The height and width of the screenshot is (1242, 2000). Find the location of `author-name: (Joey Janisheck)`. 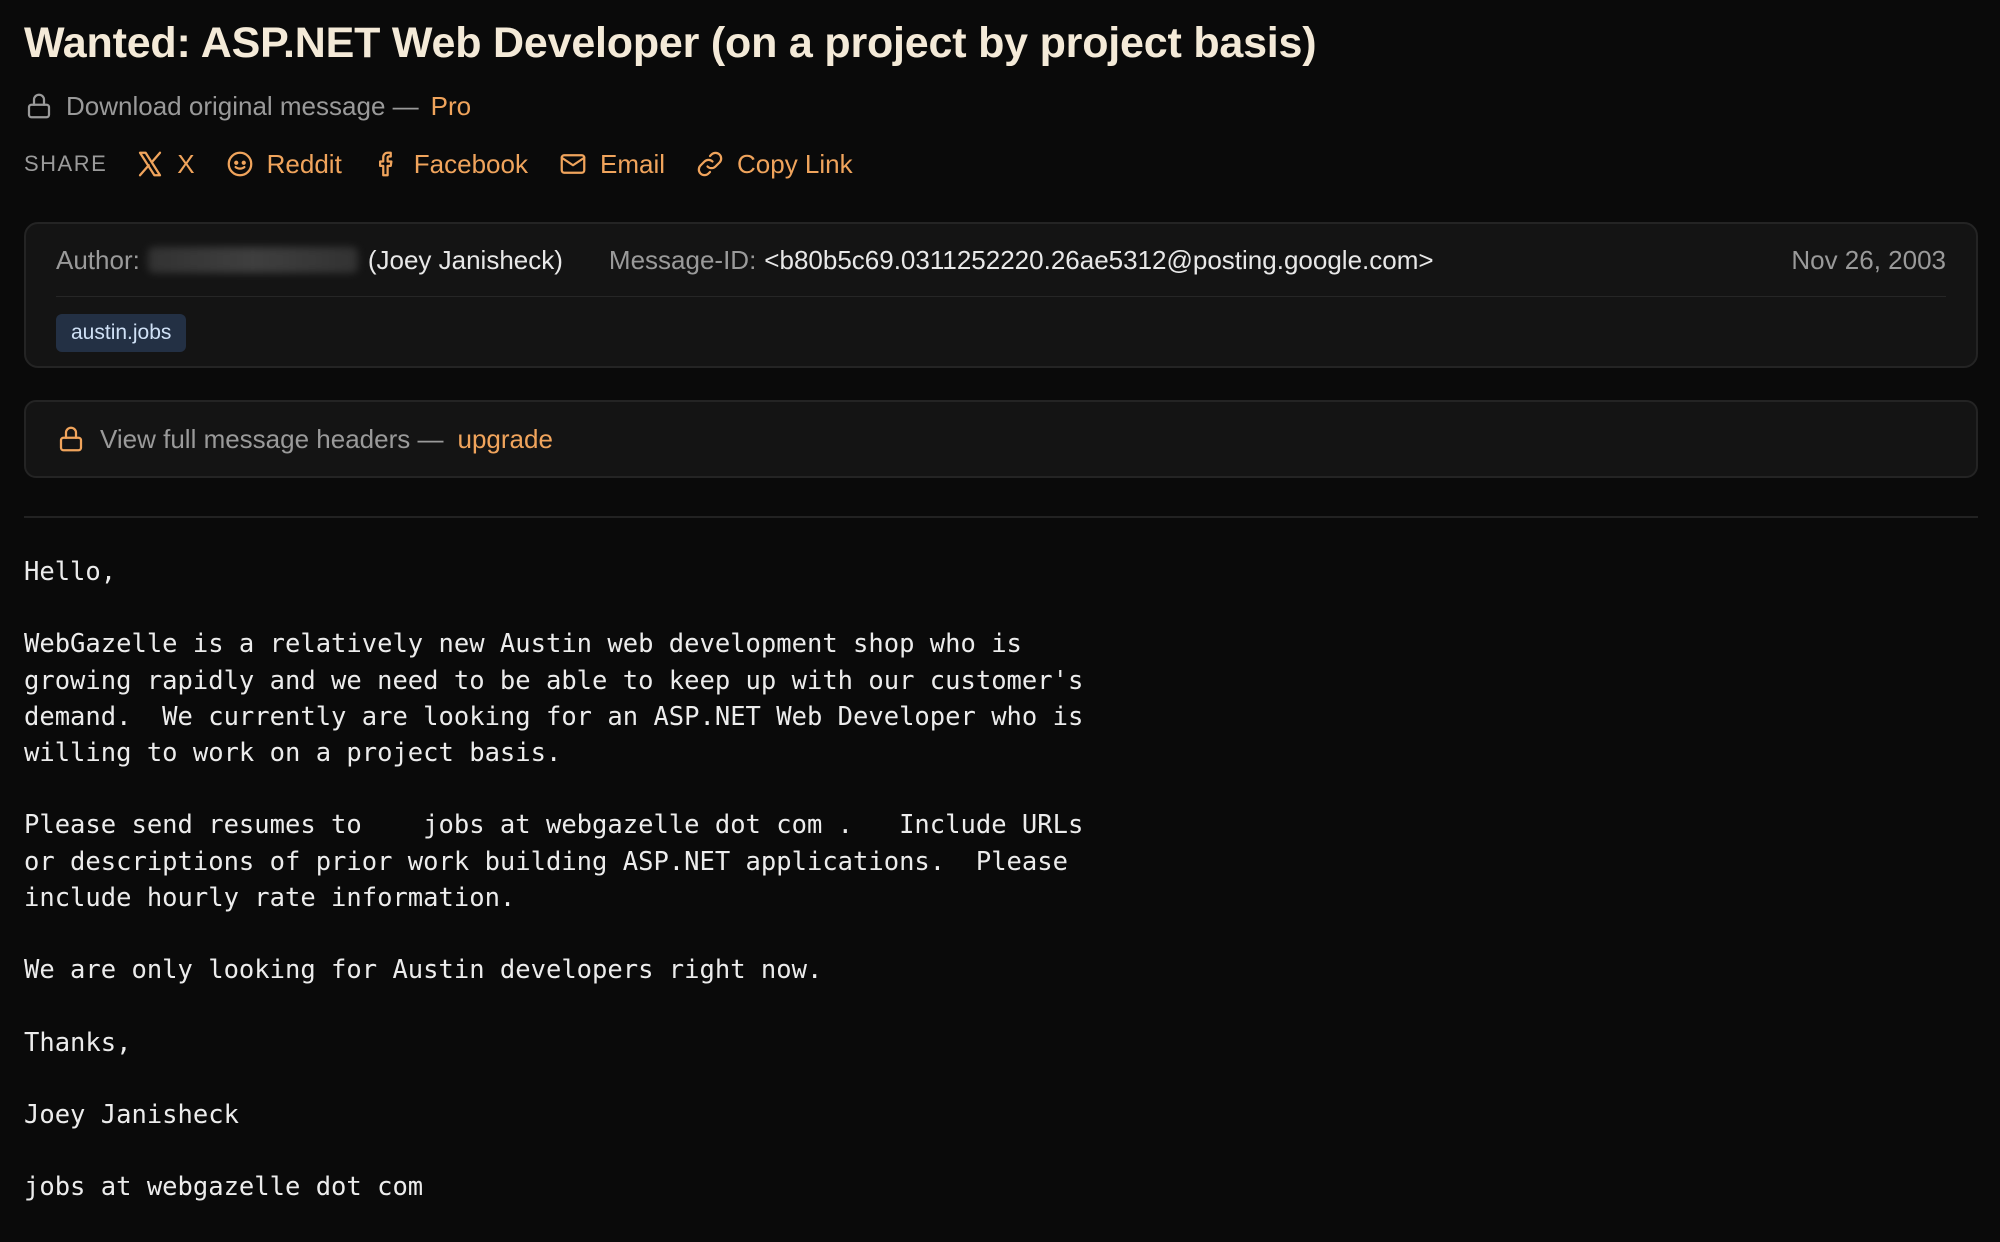

author-name: (Joey Janisheck) is located at coordinates (465, 259).